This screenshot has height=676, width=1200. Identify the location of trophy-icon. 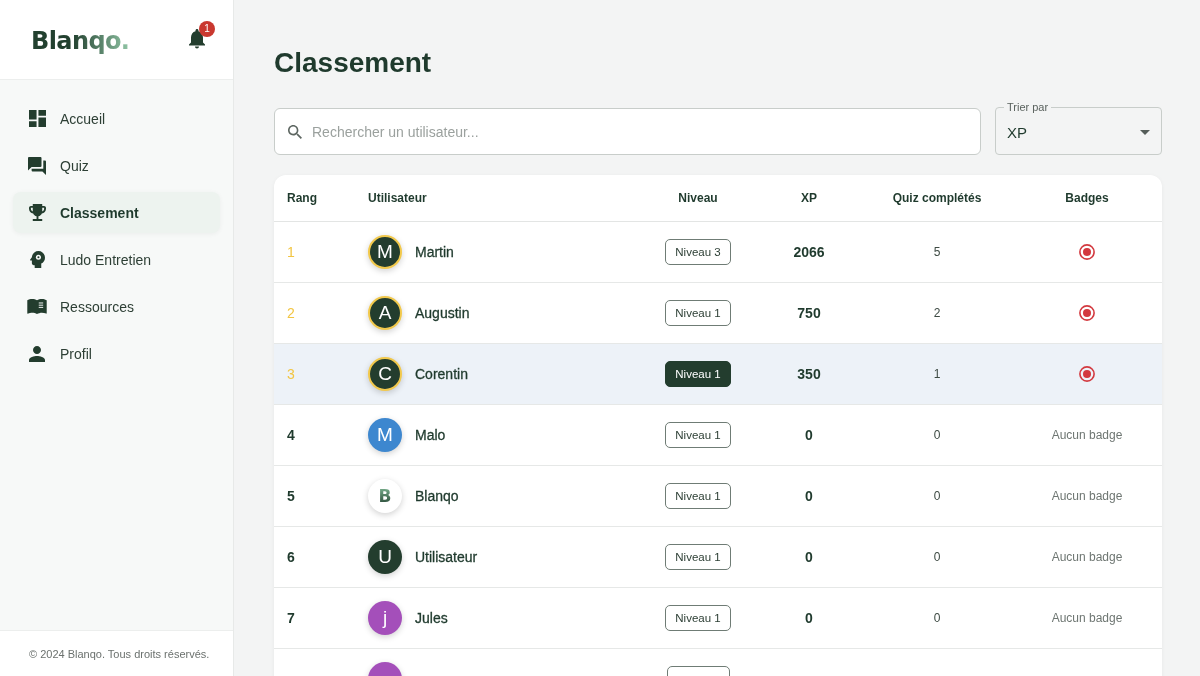
(37, 212).